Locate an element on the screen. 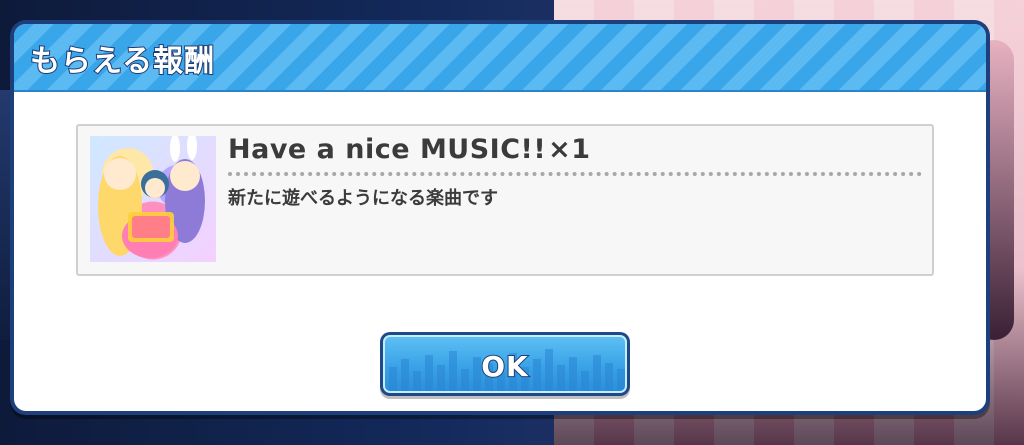 The width and height of the screenshot is (1024, 445). ok-button-face: OK is located at coordinates (505, 364).